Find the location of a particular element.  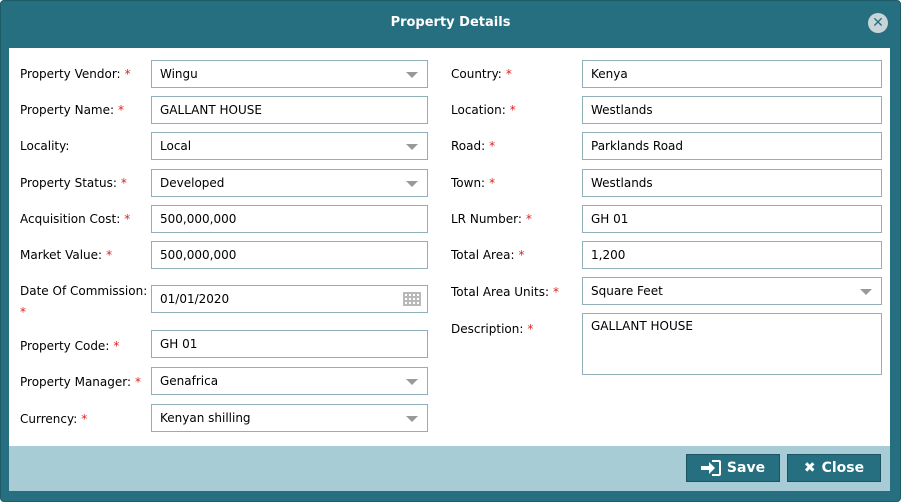

road-input is located at coordinates (732, 146).